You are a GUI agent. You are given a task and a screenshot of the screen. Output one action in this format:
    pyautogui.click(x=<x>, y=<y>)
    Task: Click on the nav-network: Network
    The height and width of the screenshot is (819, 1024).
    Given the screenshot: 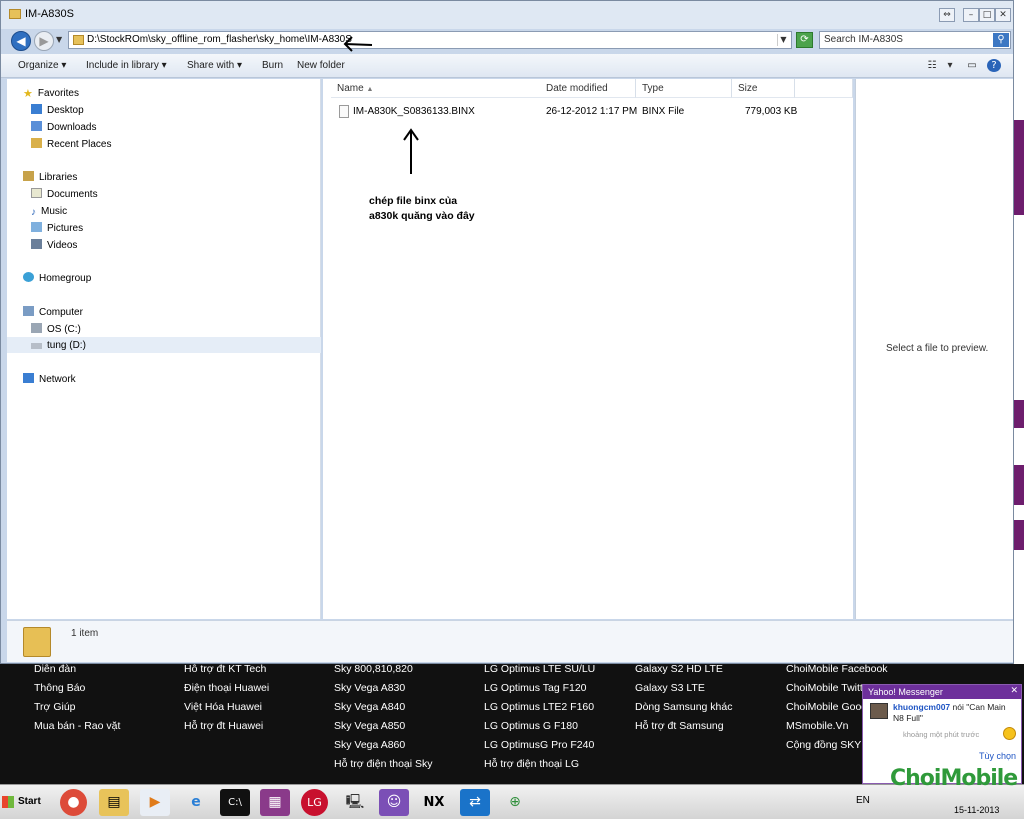 What is the action you would take?
    pyautogui.click(x=49, y=380)
    